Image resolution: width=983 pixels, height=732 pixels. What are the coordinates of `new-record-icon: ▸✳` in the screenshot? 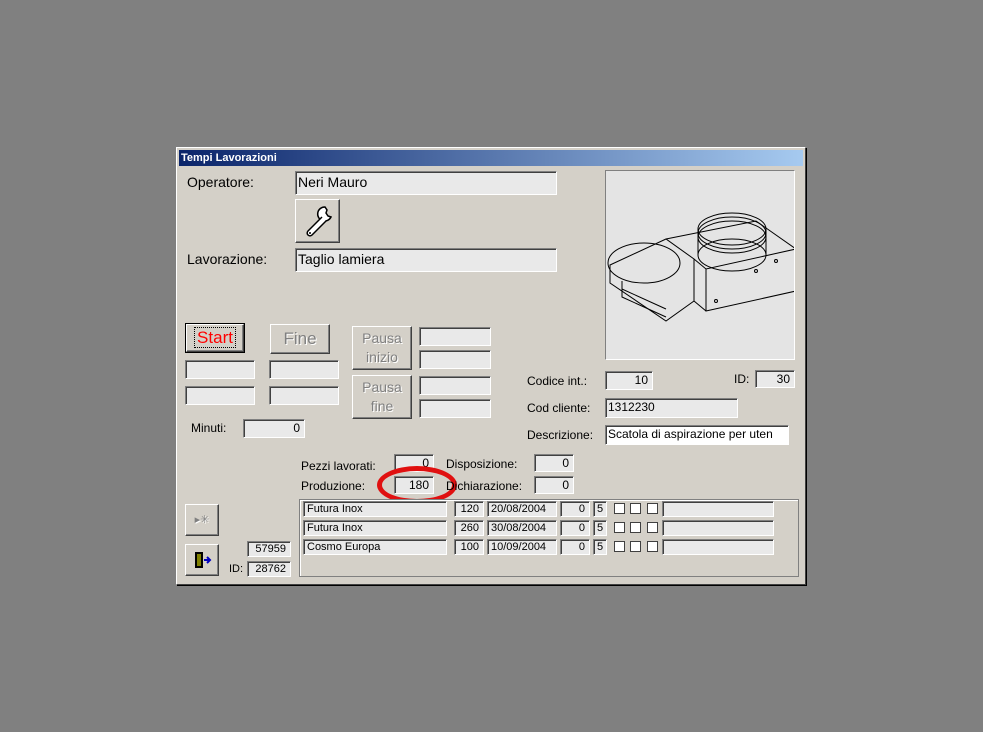 It's located at (202, 520).